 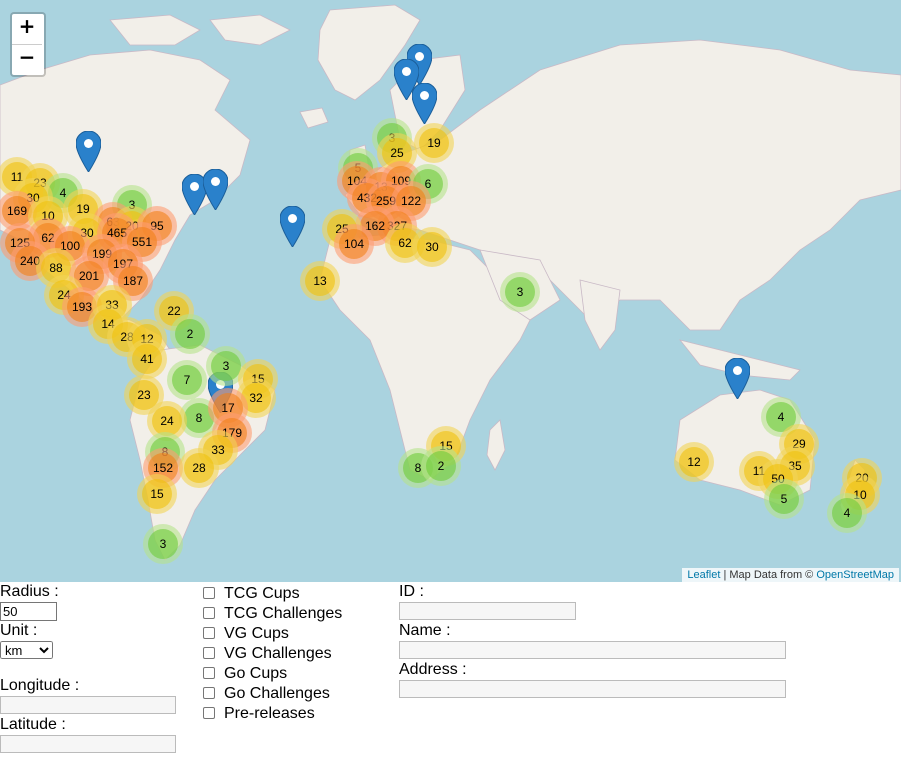 I want to click on marker-cluster: 104, so click(x=354, y=244).